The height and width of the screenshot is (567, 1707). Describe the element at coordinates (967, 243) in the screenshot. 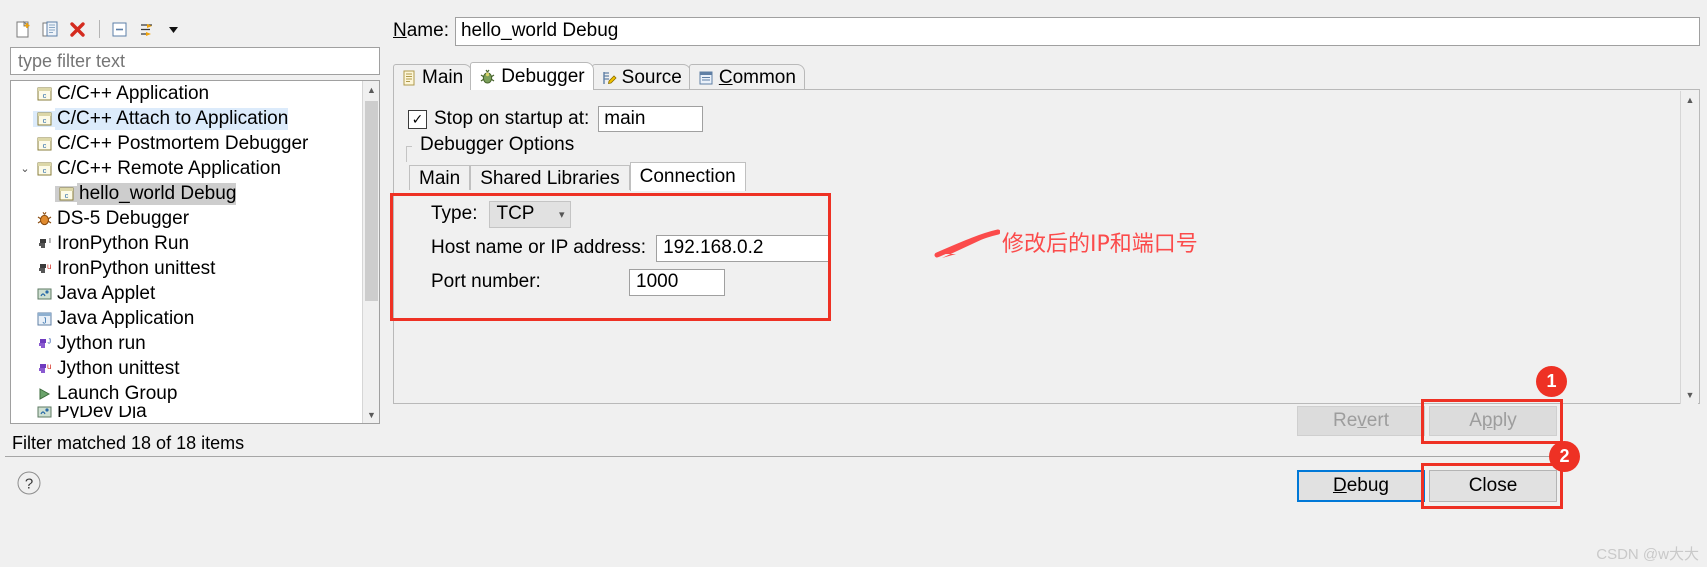

I see `annotation-arrow-icon` at that location.